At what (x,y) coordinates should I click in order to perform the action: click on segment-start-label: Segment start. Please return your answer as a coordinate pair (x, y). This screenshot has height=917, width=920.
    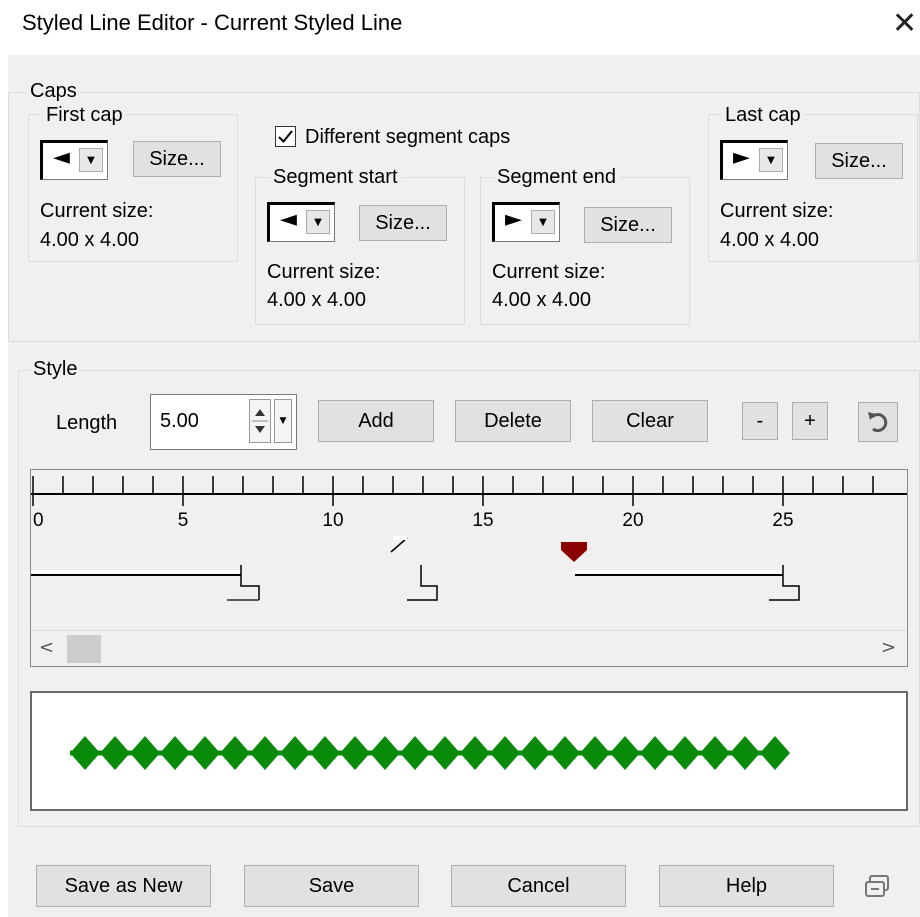
    Looking at the image, I should click on (335, 177).